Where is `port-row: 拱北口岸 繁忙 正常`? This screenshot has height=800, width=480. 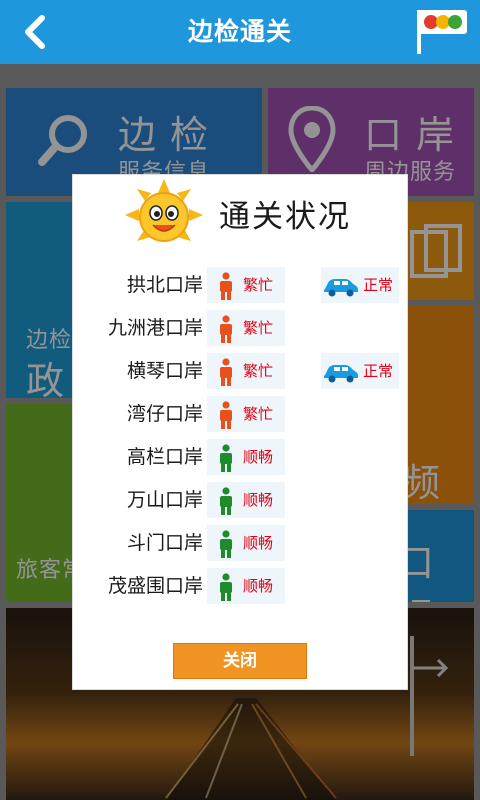
port-row: 拱北口岸 繁忙 正常 is located at coordinates (241, 285).